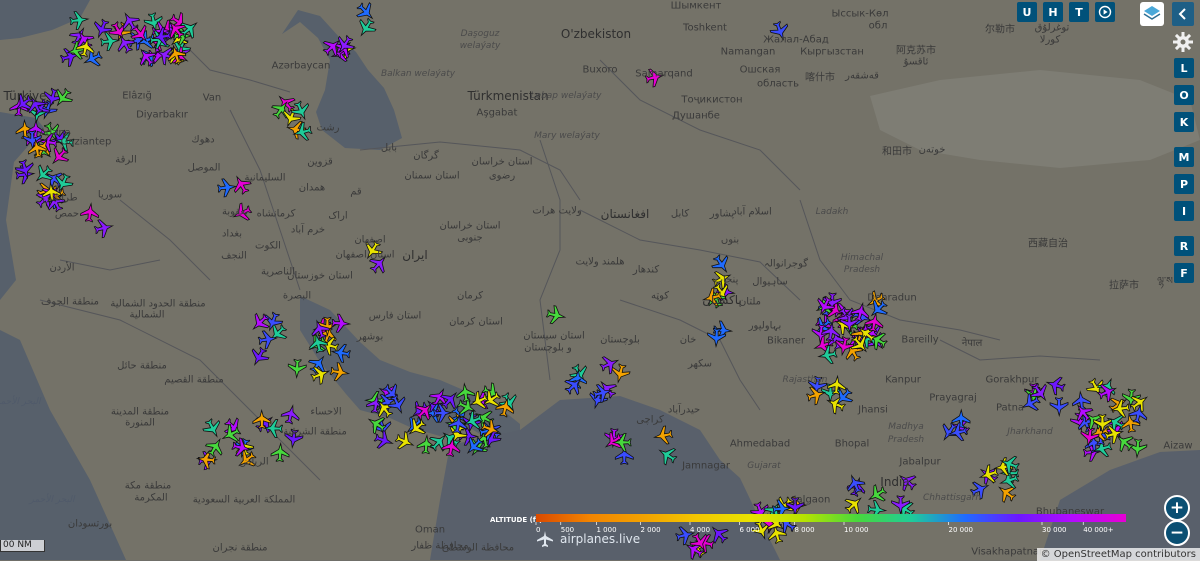  What do you see at coordinates (760, 444) in the screenshot?
I see `place-label: Ahmedabad` at bounding box center [760, 444].